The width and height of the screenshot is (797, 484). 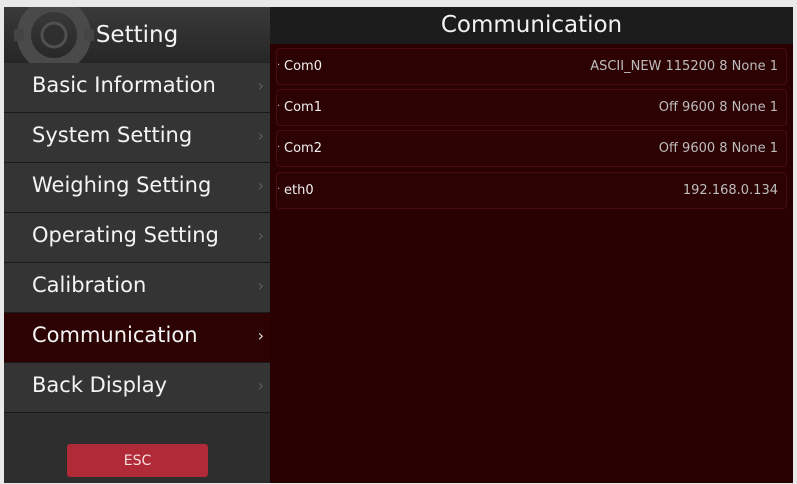 I want to click on port-settings: 192.168.0.134, so click(x=730, y=190).